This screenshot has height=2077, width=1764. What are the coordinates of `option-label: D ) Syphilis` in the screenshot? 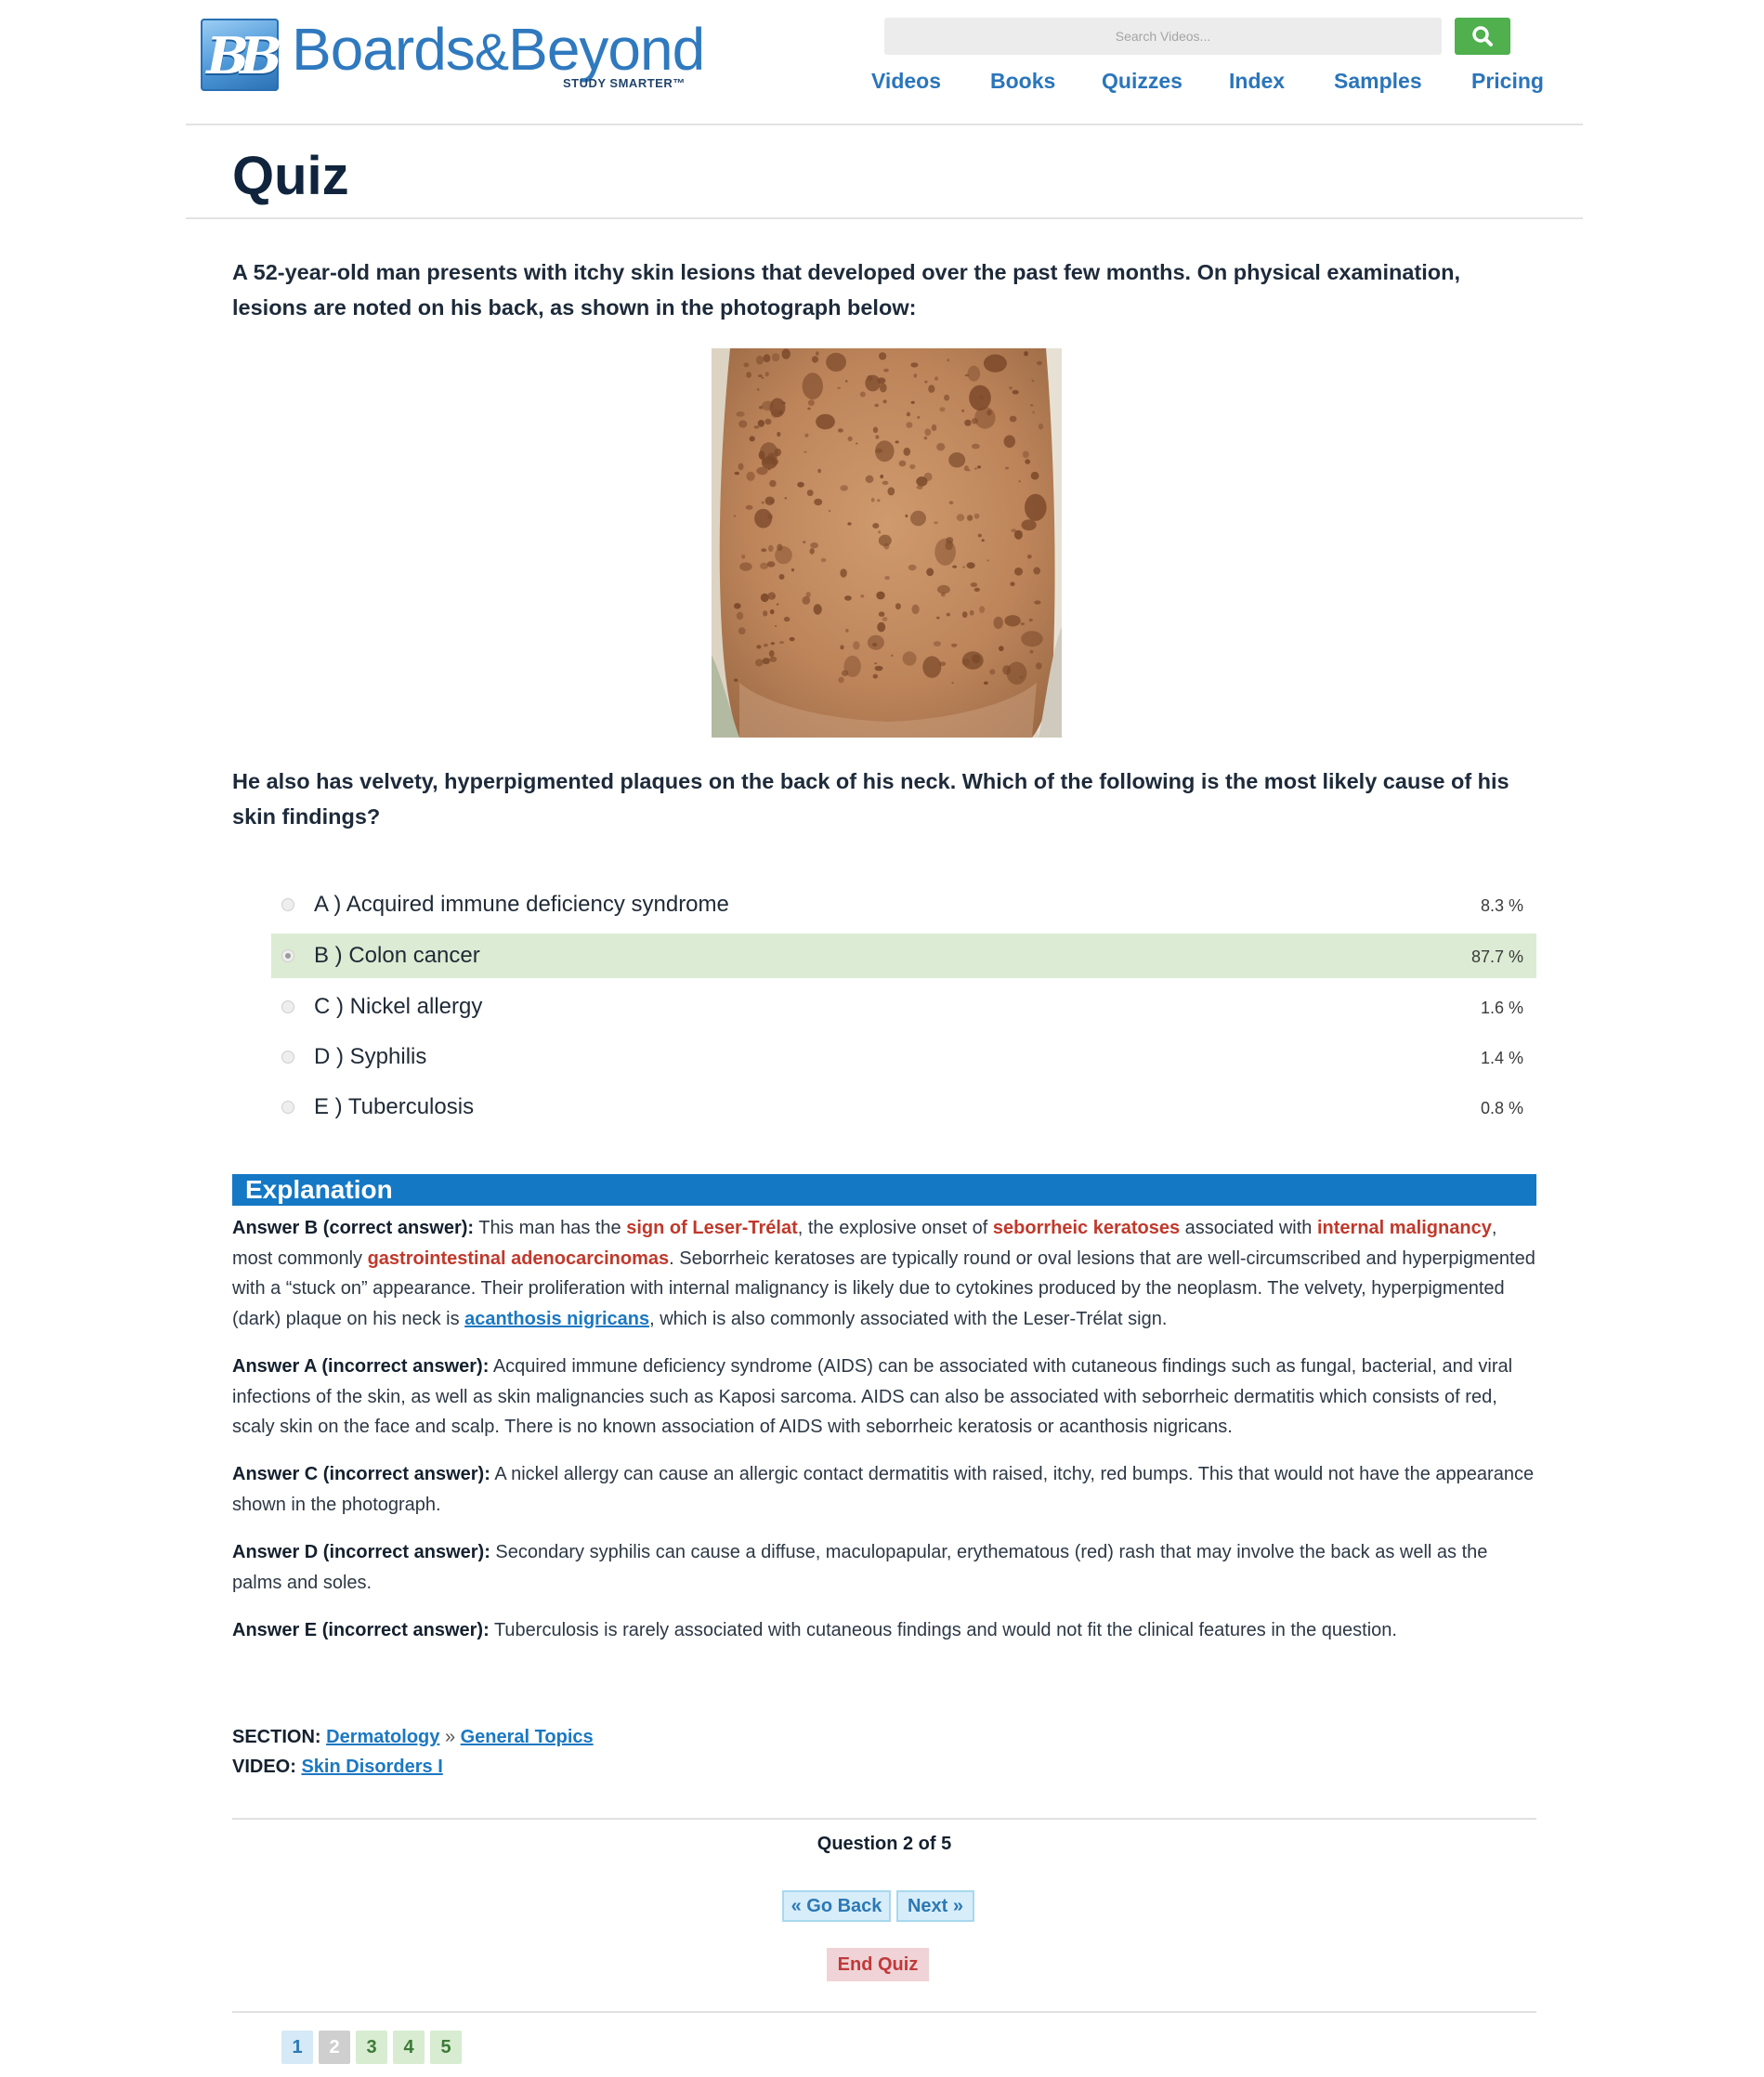 It's located at (370, 1056).